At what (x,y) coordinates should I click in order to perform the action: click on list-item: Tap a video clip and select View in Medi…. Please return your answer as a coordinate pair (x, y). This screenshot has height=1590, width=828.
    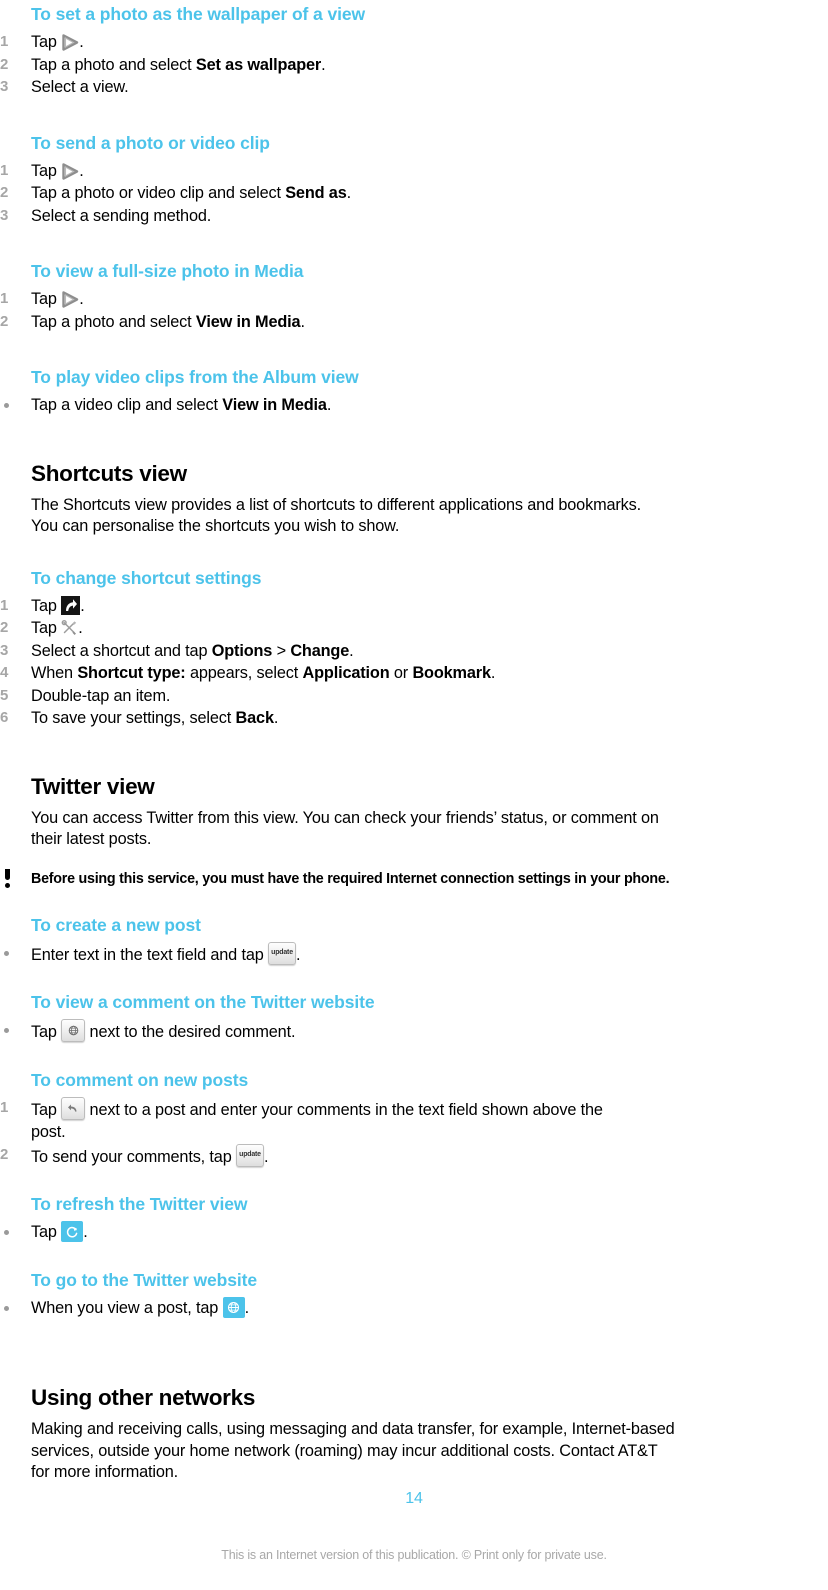
    Looking at the image, I should click on (409, 405).